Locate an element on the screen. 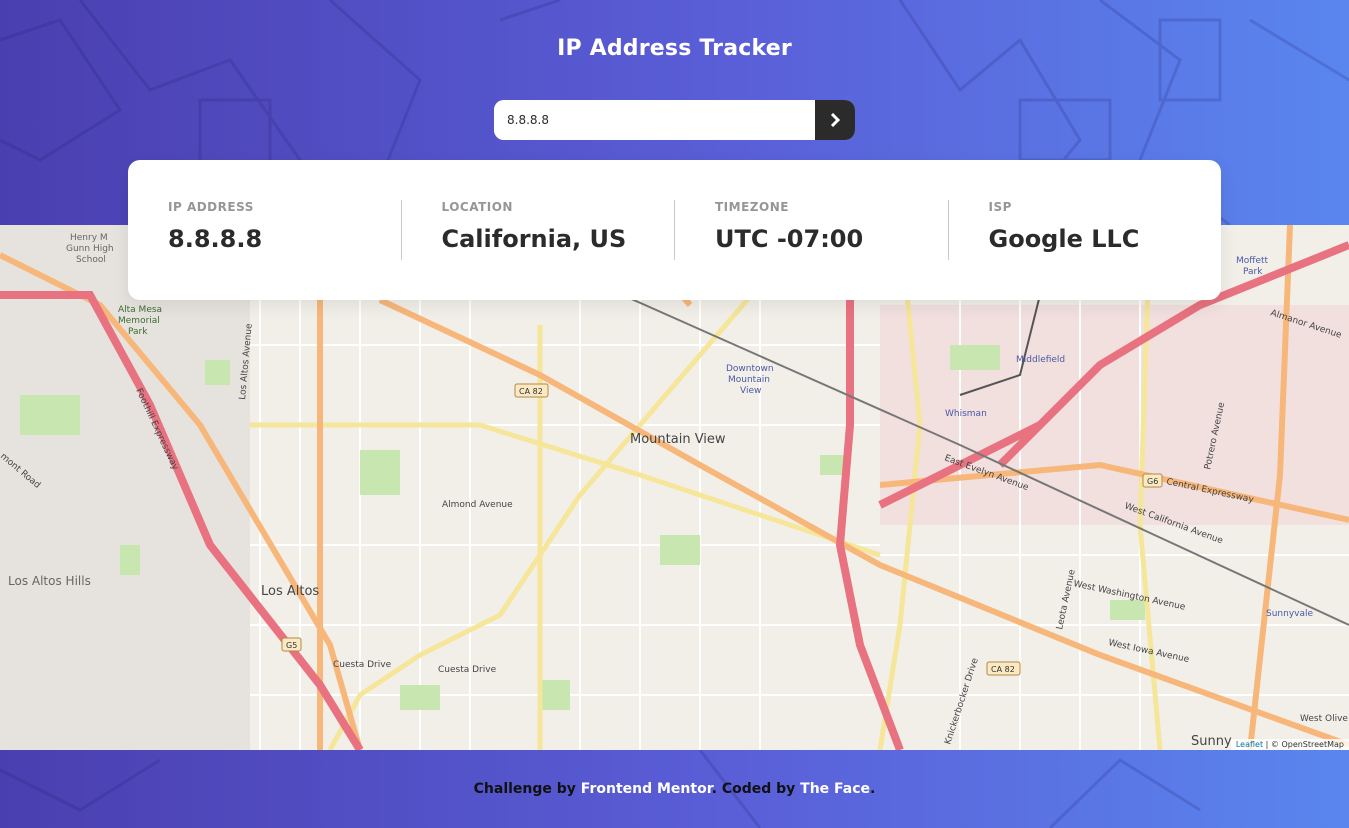  location-value: California, US is located at coordinates (534, 239).